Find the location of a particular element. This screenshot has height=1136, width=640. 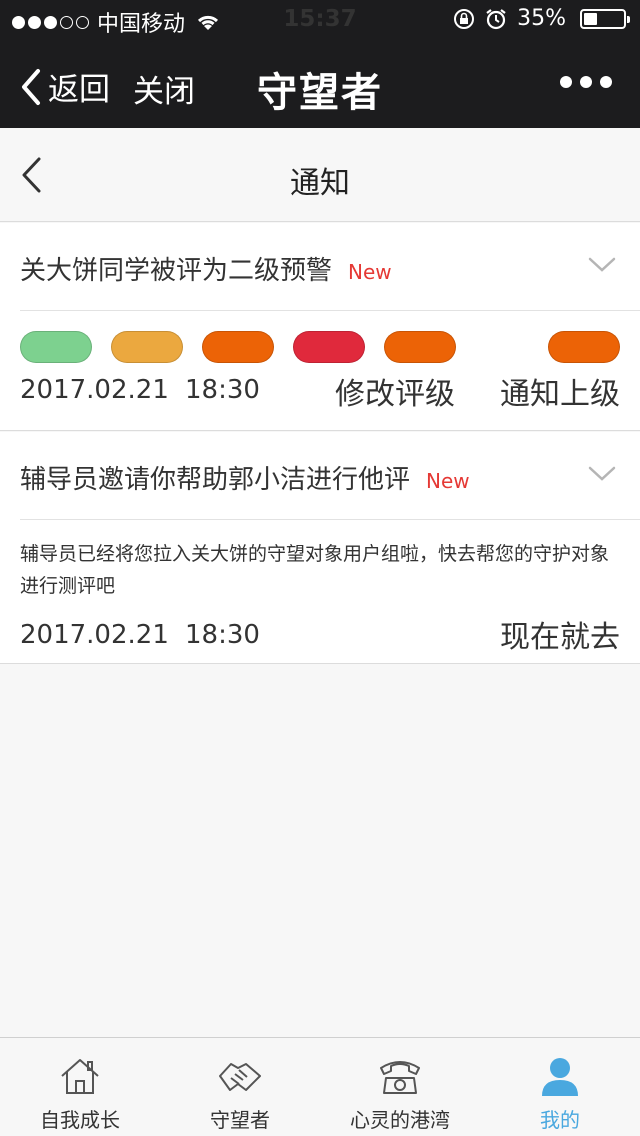

tab-label: 心灵的港湾 is located at coordinates (400, 1120).